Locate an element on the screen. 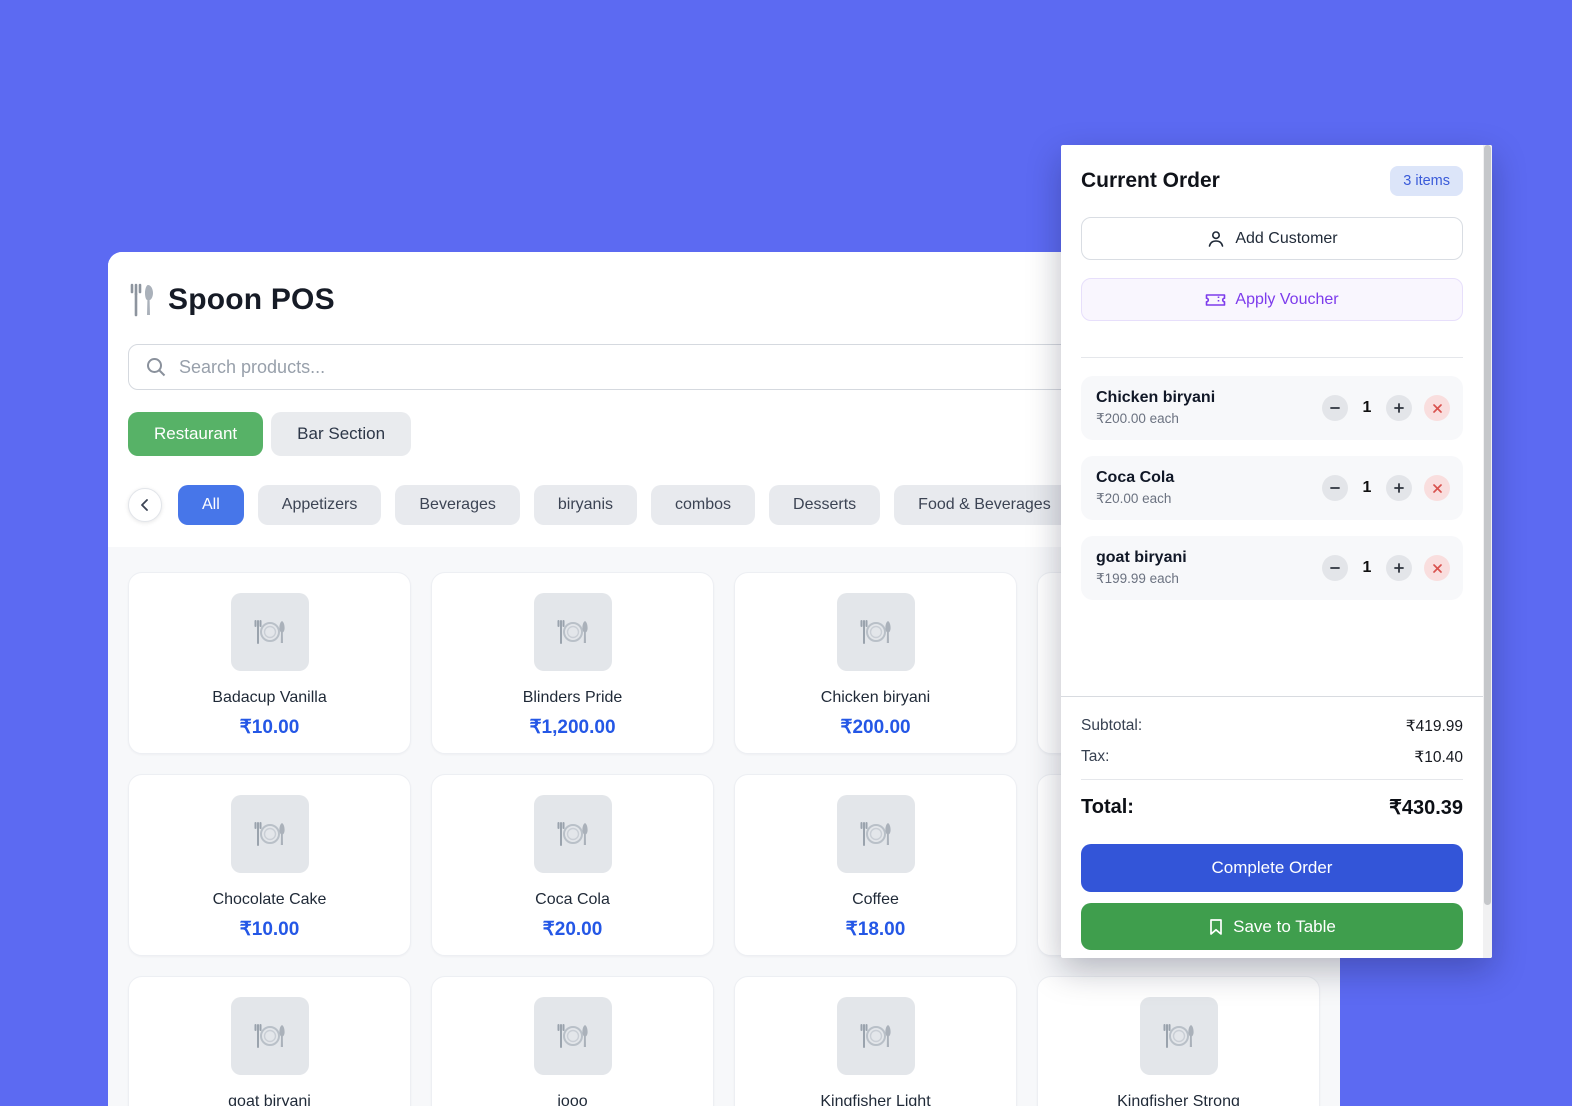 Image resolution: width=1572 pixels, height=1106 pixels. order-scrollbar is located at coordinates (1487, 551).